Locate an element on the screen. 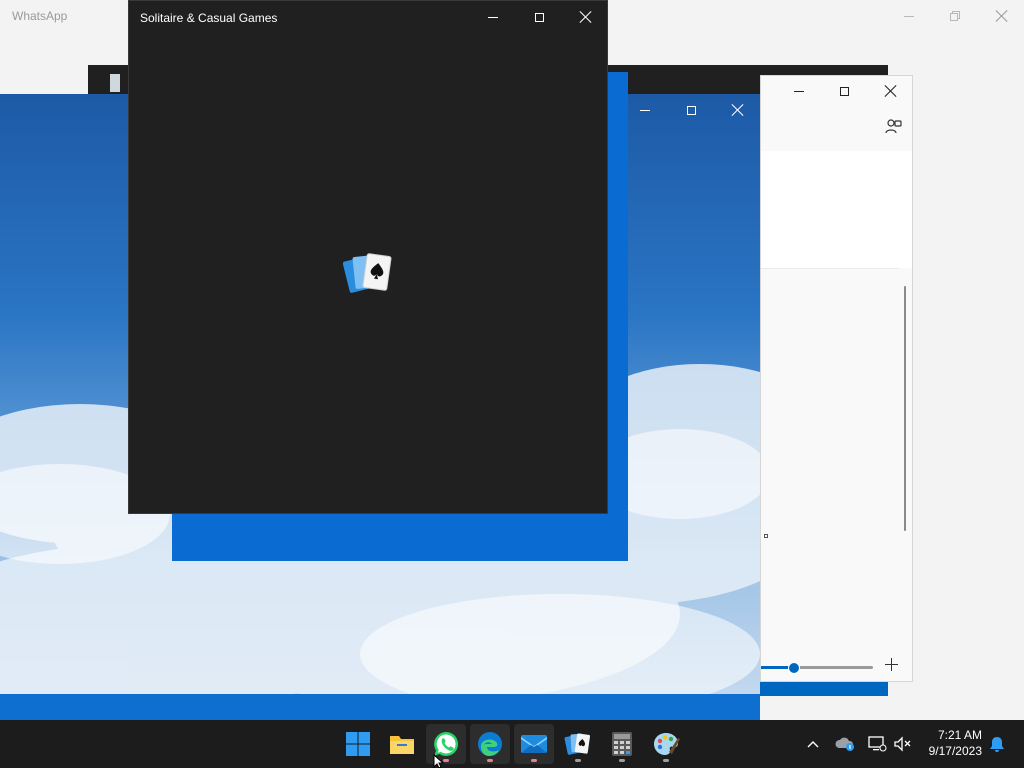 Image resolution: width=1024 pixels, height=768 pixels. wallpaper-window-controls is located at coordinates (691, 110).